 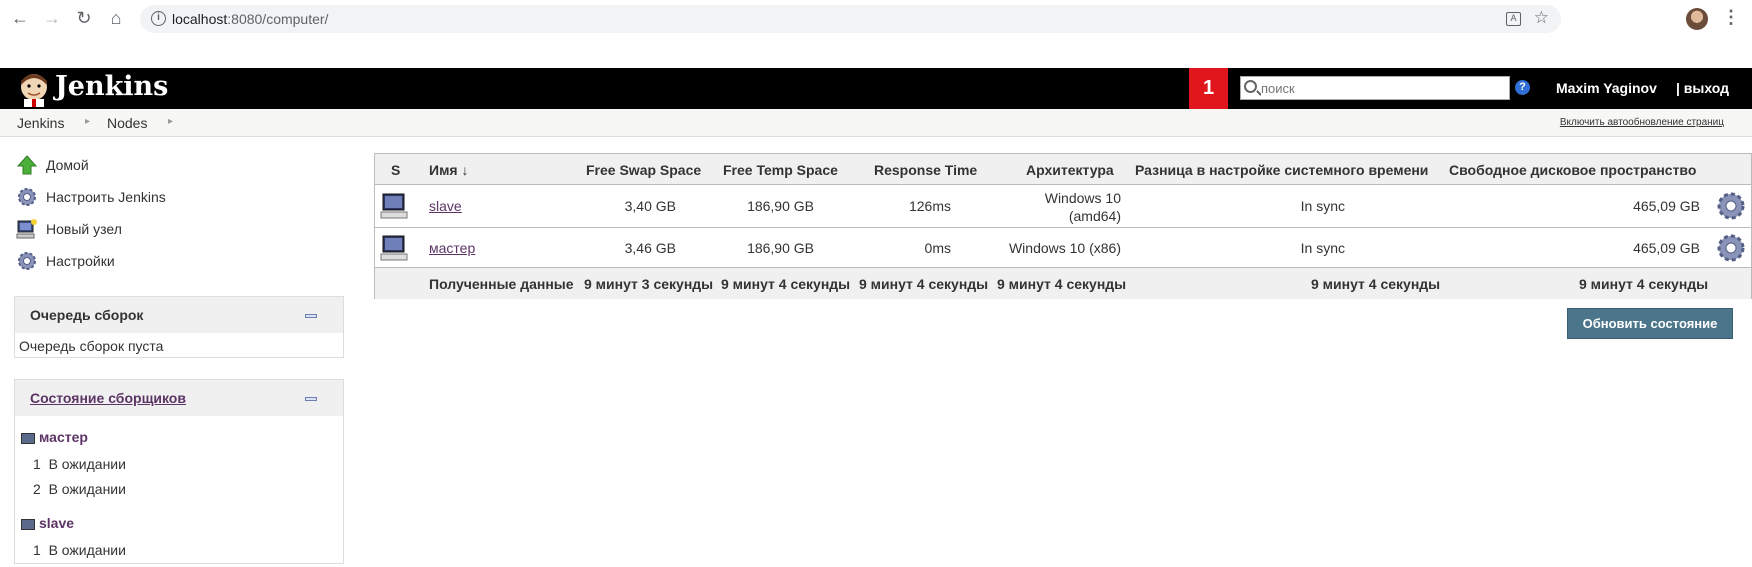 I want to click on forward-icon: →, so click(x=52, y=18).